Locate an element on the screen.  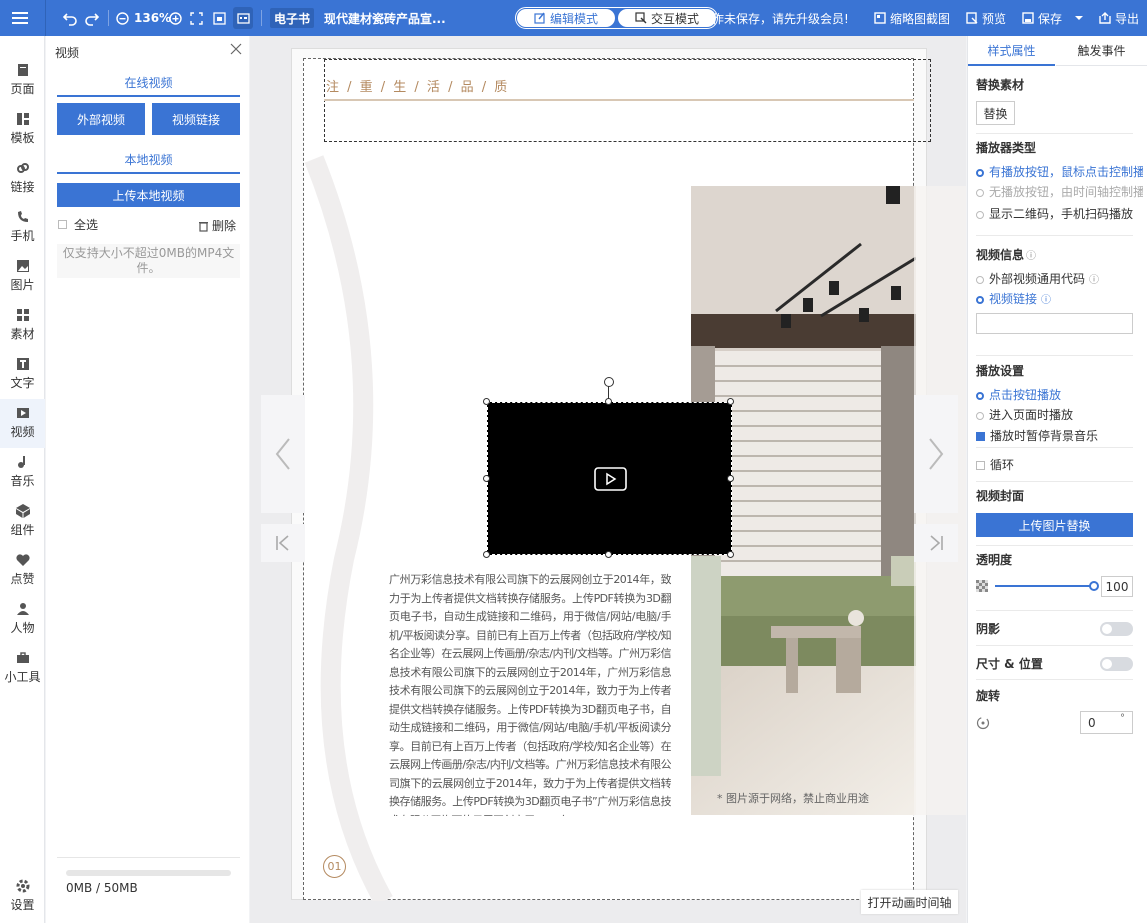
first-page-icon is located at coordinates (282, 543).